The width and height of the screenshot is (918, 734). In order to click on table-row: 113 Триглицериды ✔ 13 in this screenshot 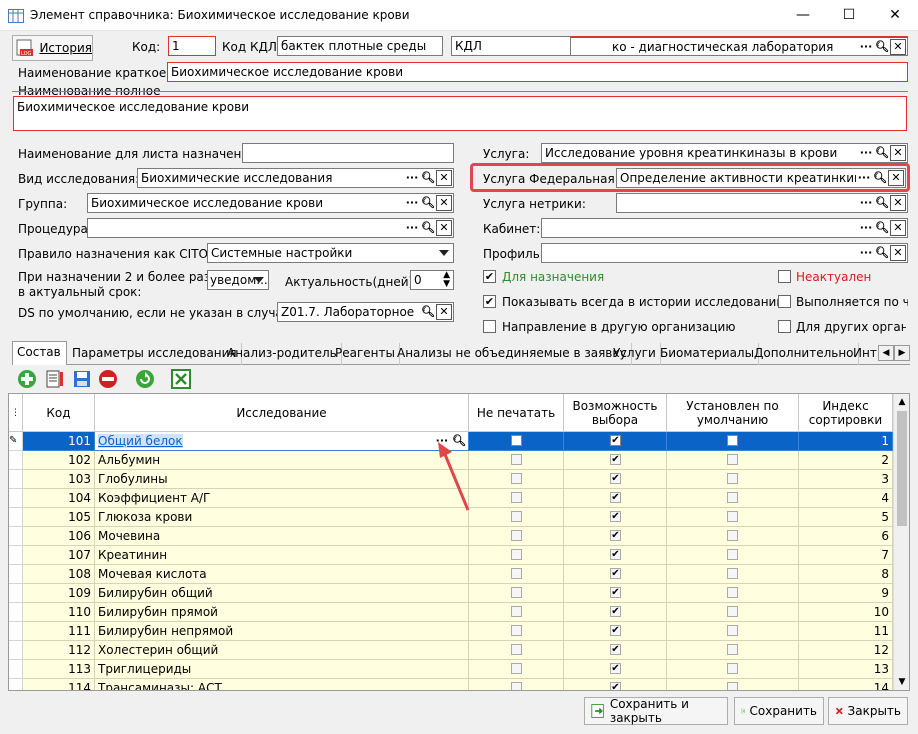, I will do `click(459, 669)`.